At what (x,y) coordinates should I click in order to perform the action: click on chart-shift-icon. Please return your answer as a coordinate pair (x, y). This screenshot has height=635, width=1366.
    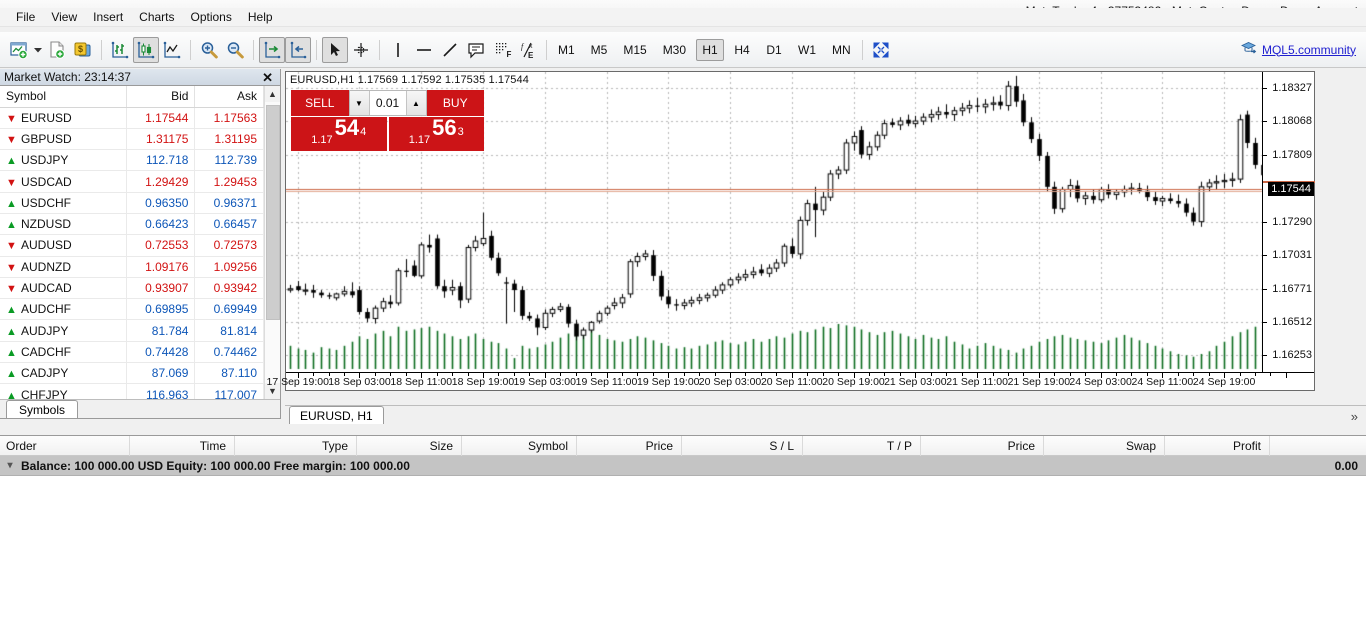
    Looking at the image, I should click on (272, 49).